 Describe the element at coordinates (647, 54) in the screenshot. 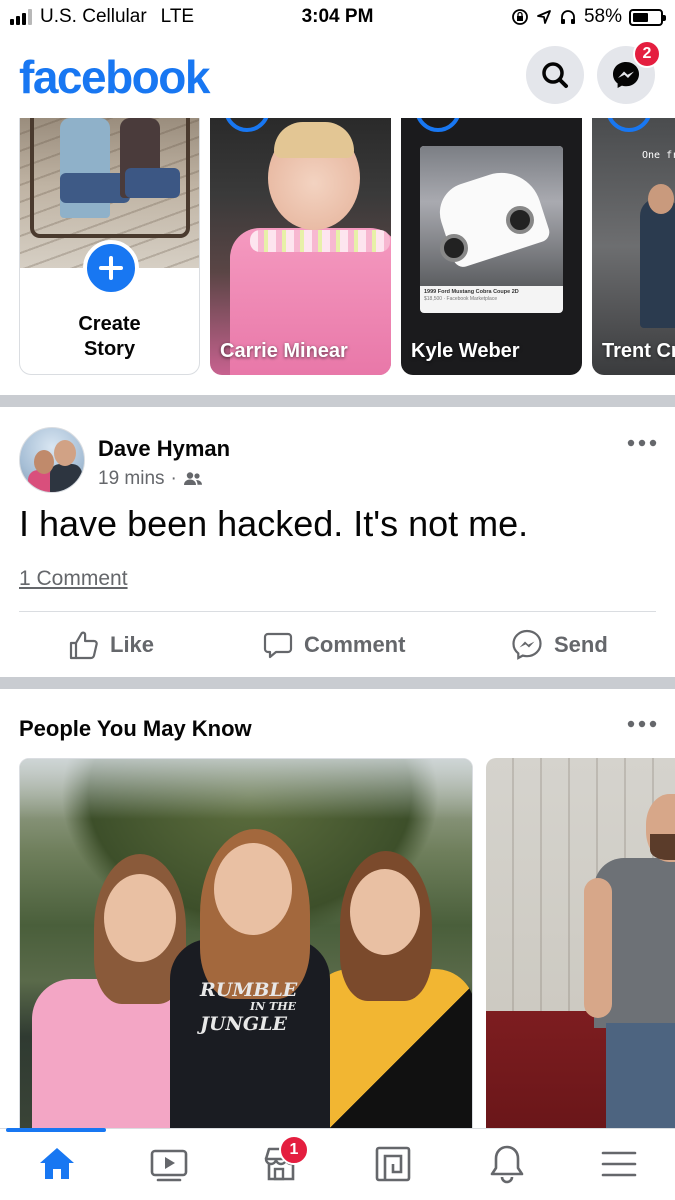

I see `messenger-badge: 2` at that location.